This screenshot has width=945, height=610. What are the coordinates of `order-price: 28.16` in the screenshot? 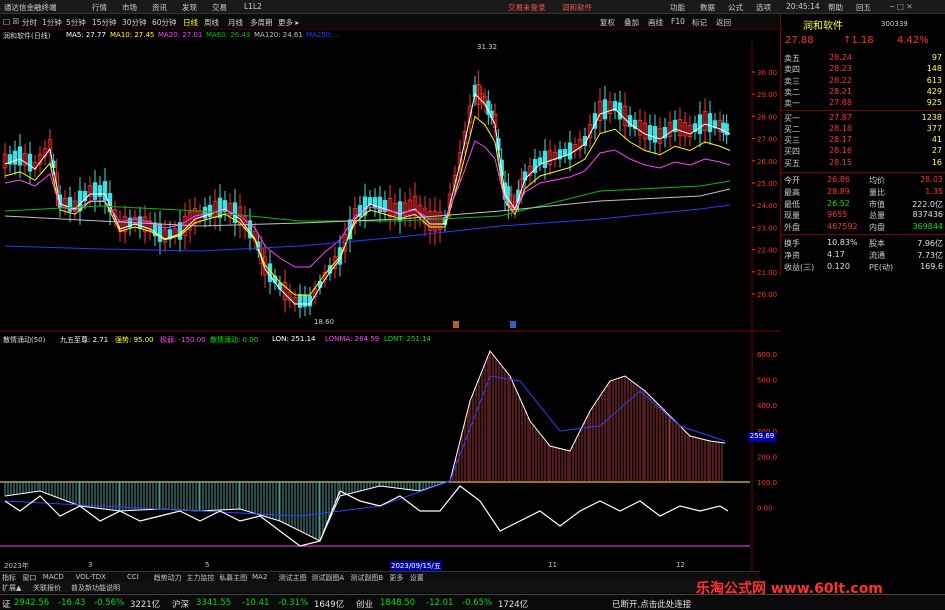 It's located at (840, 151).